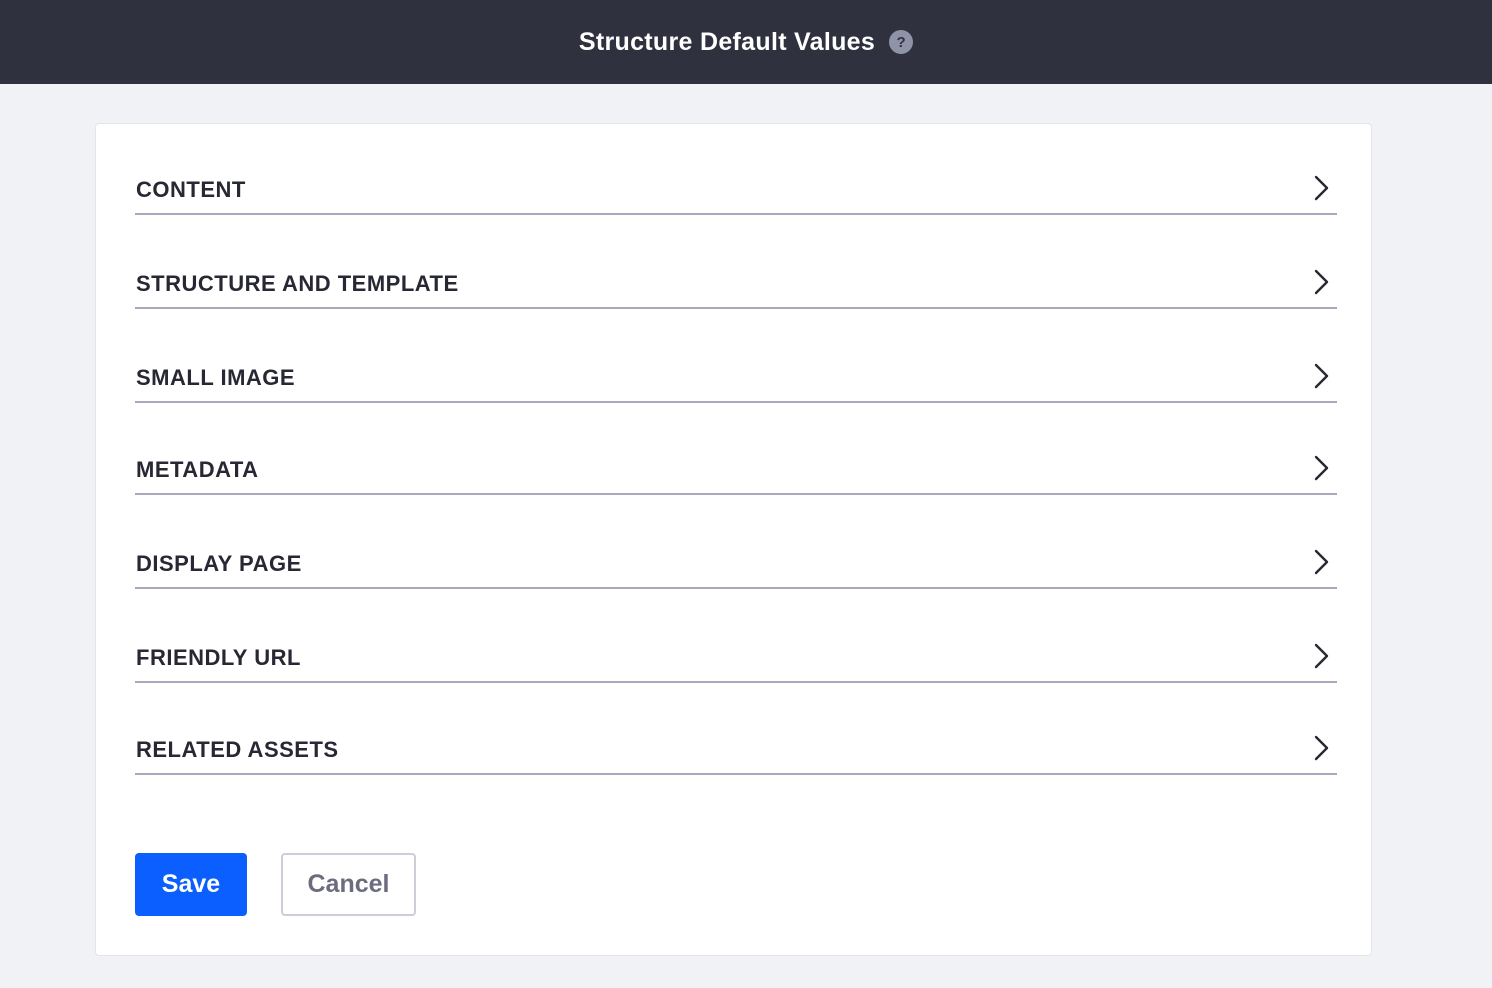 This screenshot has width=1492, height=988. Describe the element at coordinates (736, 470) in the screenshot. I see `section-metadata: METADATA` at that location.